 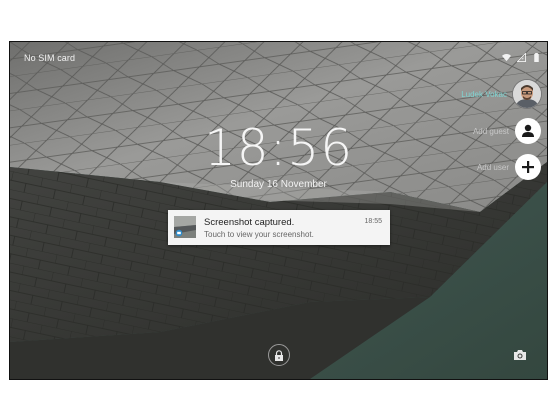 I want to click on avatar, so click(x=527, y=94).